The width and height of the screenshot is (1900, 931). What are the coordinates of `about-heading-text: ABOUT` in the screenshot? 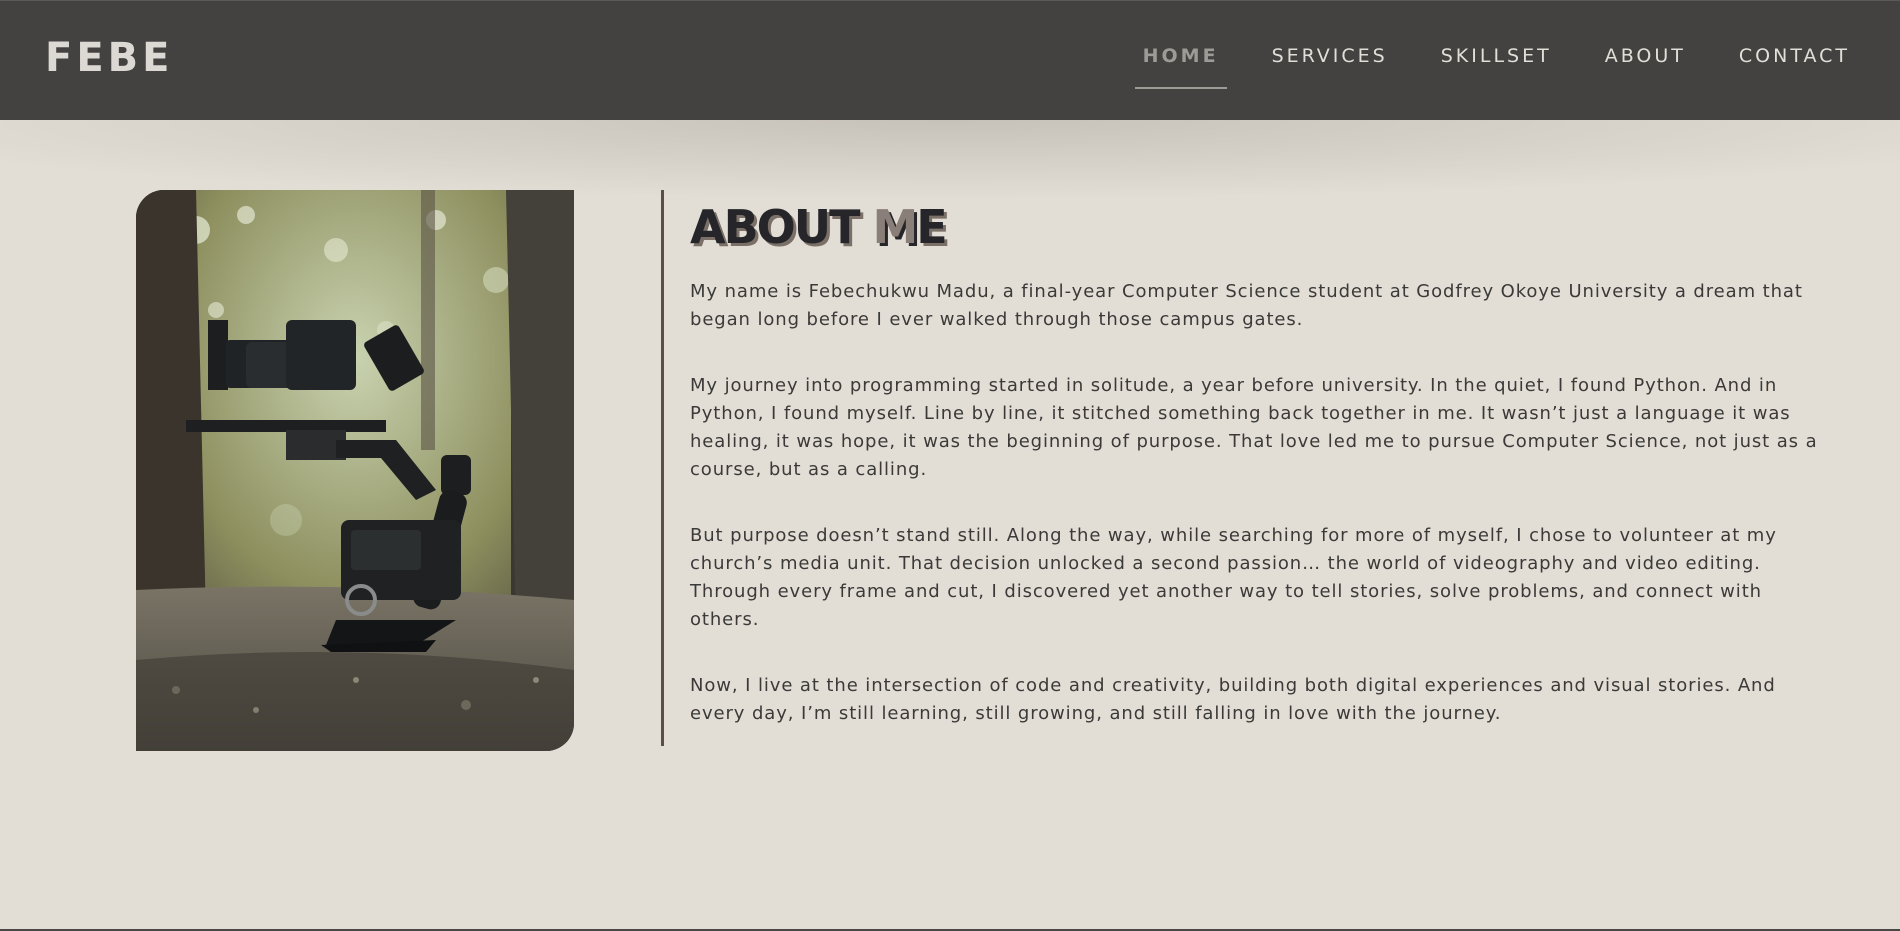 It's located at (781, 227).